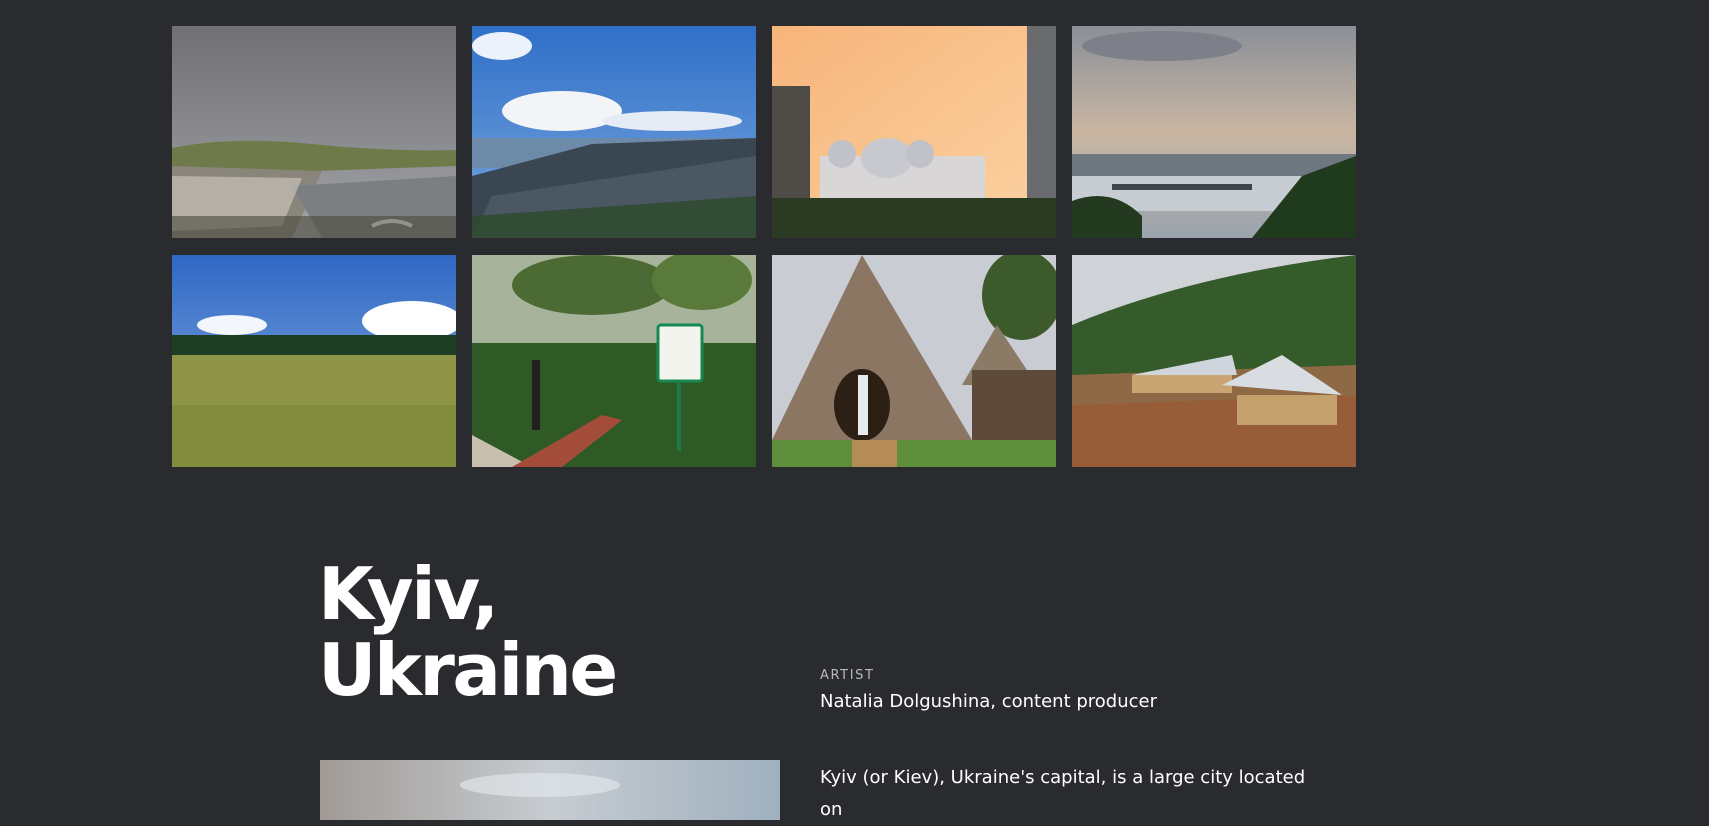 Image resolution: width=1709 pixels, height=826 pixels. I want to click on artist-name: Natalia Dolgushina, content producer, so click(988, 701).